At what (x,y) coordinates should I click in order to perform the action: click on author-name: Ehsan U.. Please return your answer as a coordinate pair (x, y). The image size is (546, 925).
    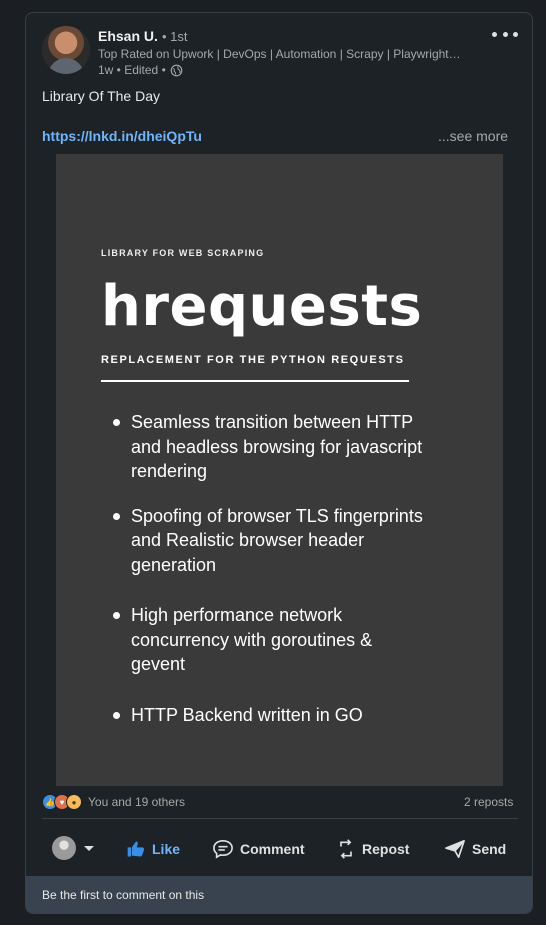
    Looking at the image, I should click on (128, 36).